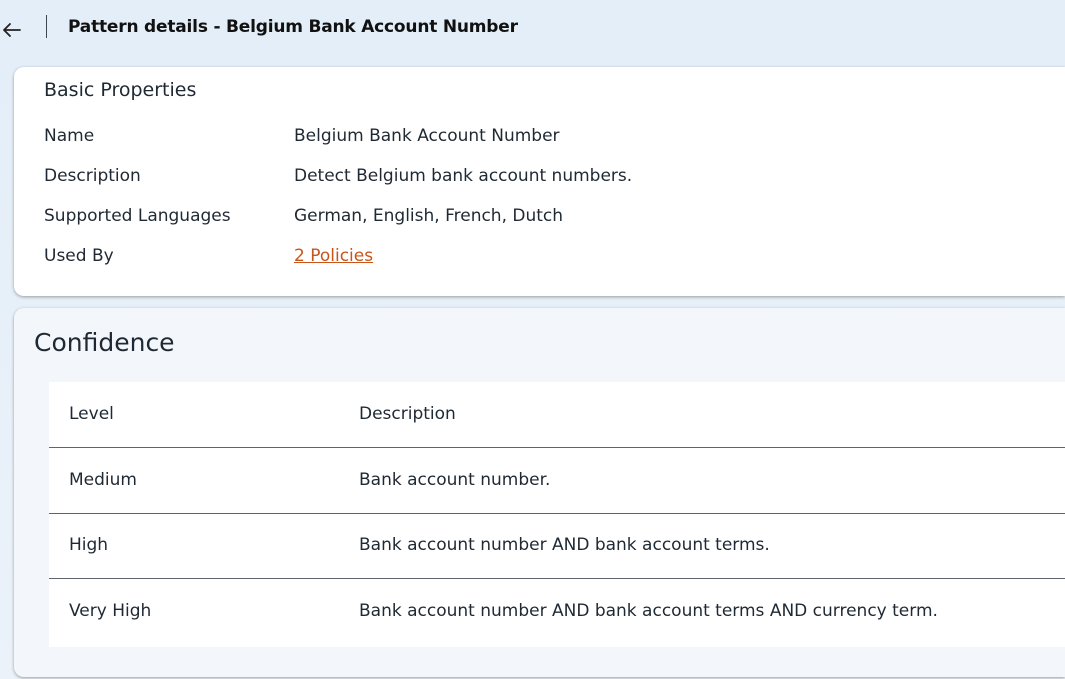 Image resolution: width=1065 pixels, height=679 pixels. What do you see at coordinates (46, 26) in the screenshot?
I see `header-divider` at bounding box center [46, 26].